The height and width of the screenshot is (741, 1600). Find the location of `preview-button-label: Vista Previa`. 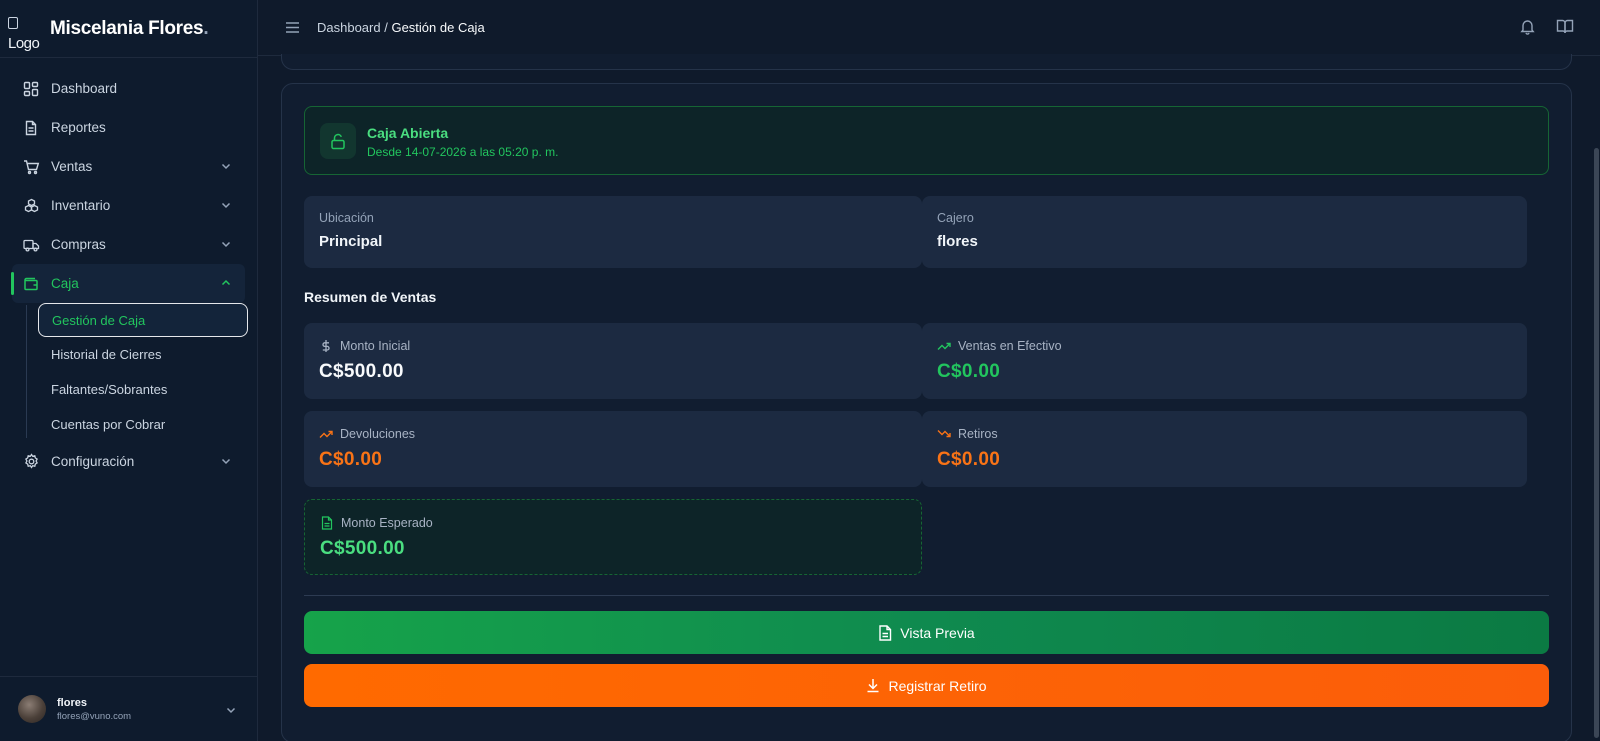

preview-button-label: Vista Previa is located at coordinates (937, 632).